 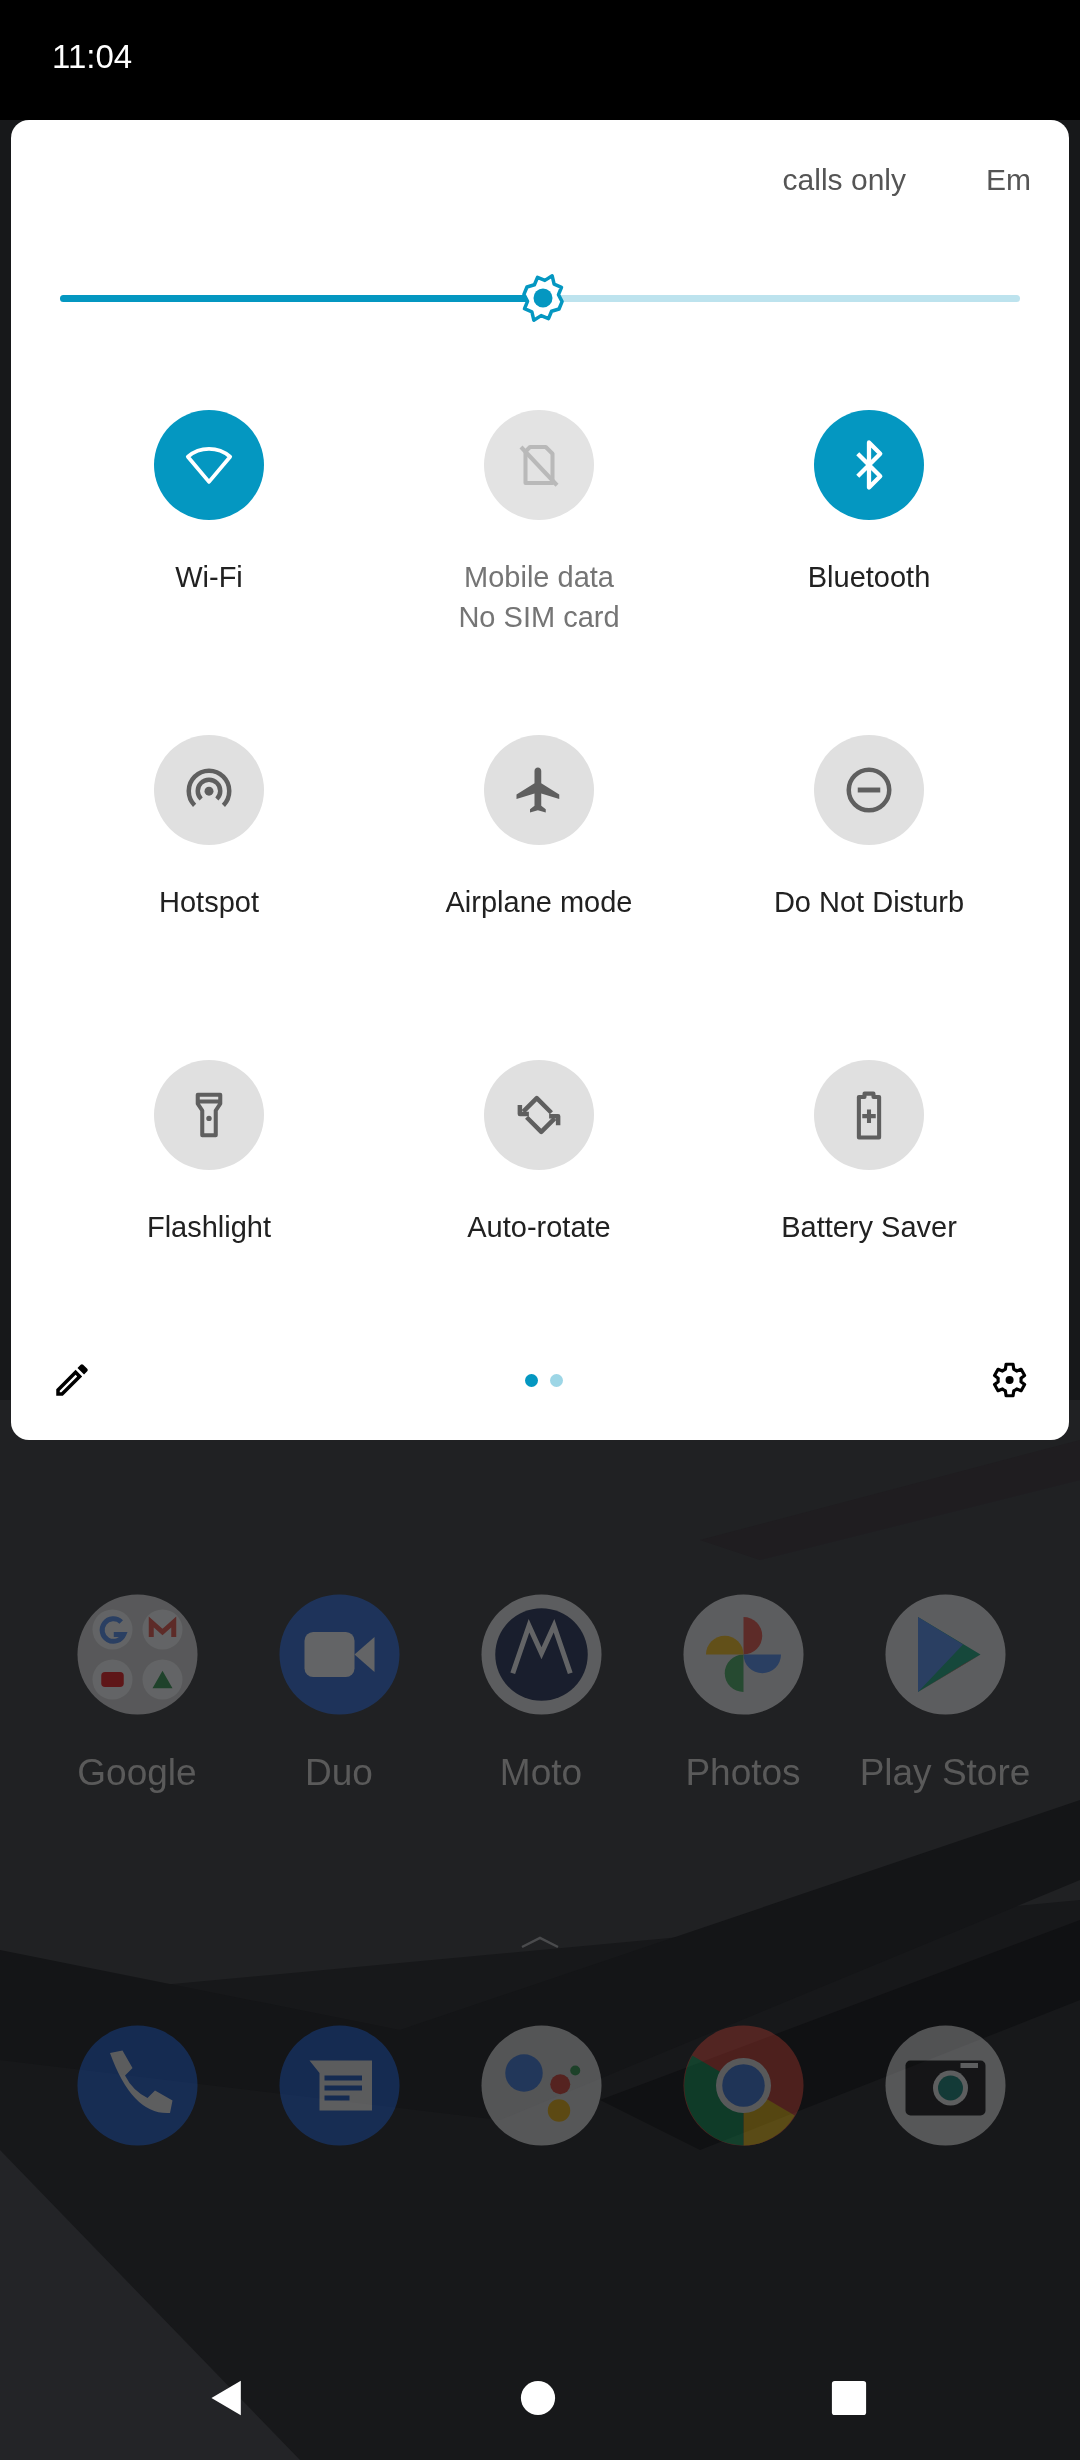 What do you see at coordinates (137, 1654) in the screenshot?
I see `folder-icon` at bounding box center [137, 1654].